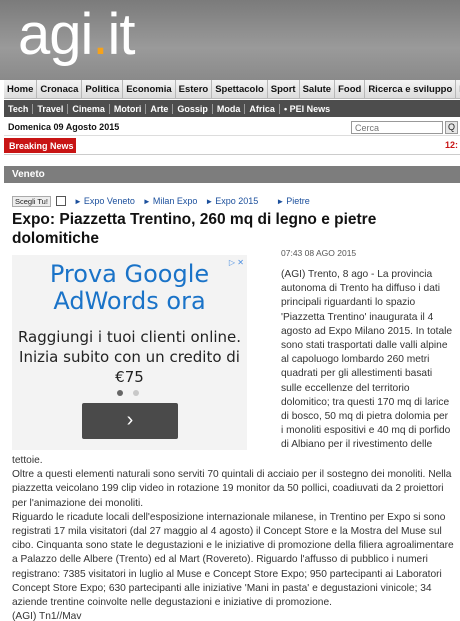 Image resolution: width=460 pixels, height=621 pixels. I want to click on search-input, so click(397, 127).